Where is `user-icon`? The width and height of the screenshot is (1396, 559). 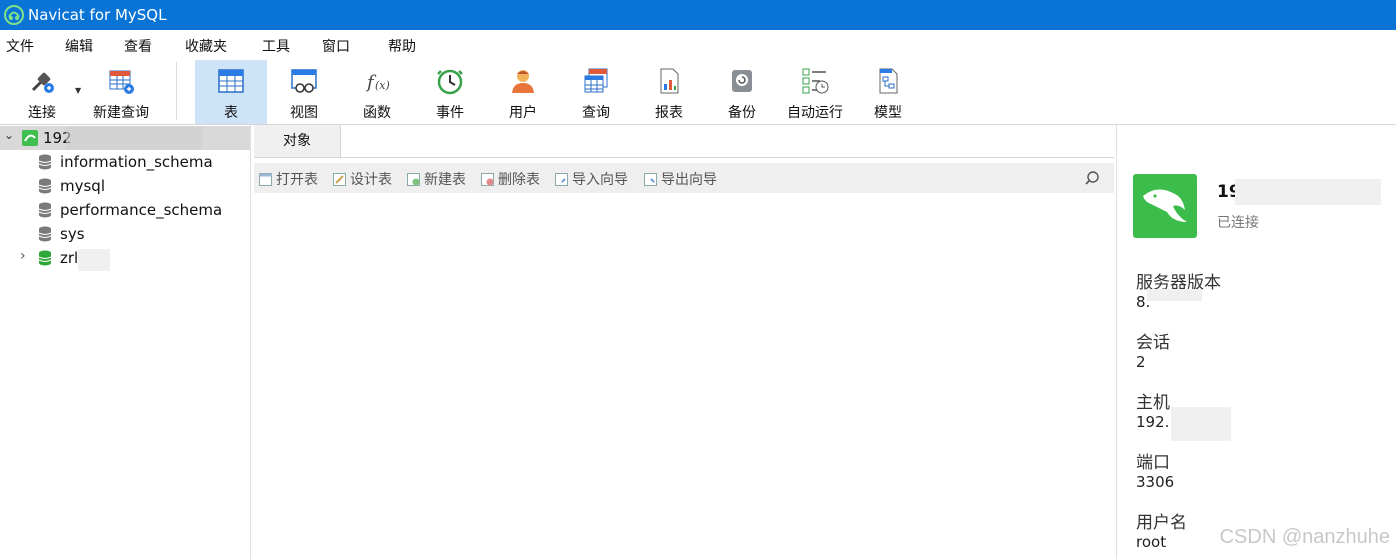 user-icon is located at coordinates (523, 81).